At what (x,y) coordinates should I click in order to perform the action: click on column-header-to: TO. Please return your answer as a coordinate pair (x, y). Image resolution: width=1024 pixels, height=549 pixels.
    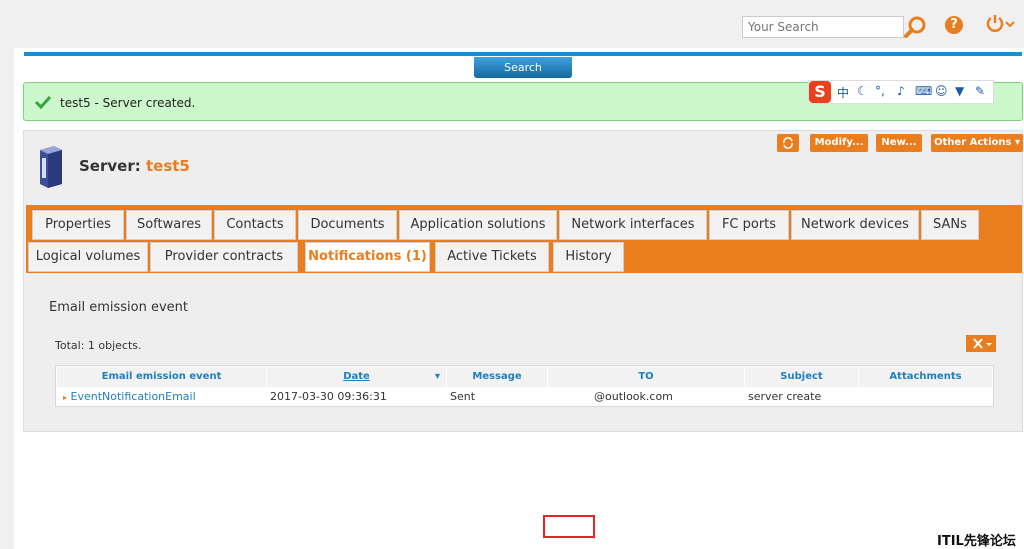
    Looking at the image, I should click on (646, 377).